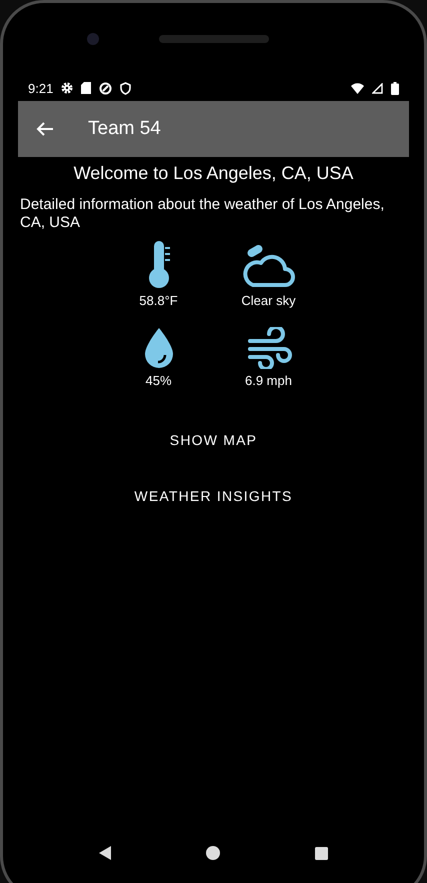 This screenshot has height=883, width=427. I want to click on signal-icon, so click(377, 88).